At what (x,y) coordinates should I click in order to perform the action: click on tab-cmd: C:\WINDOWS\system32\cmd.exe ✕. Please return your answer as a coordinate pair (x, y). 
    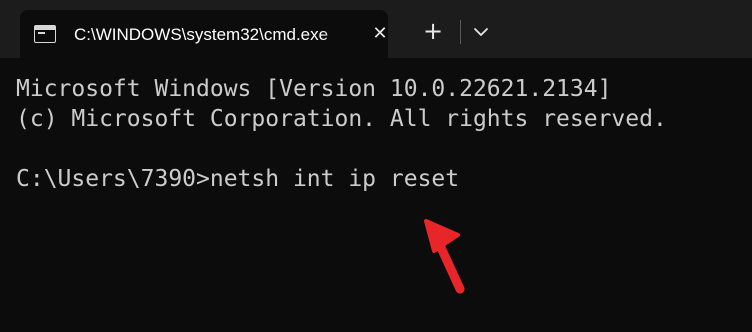
    Looking at the image, I should click on (204, 34).